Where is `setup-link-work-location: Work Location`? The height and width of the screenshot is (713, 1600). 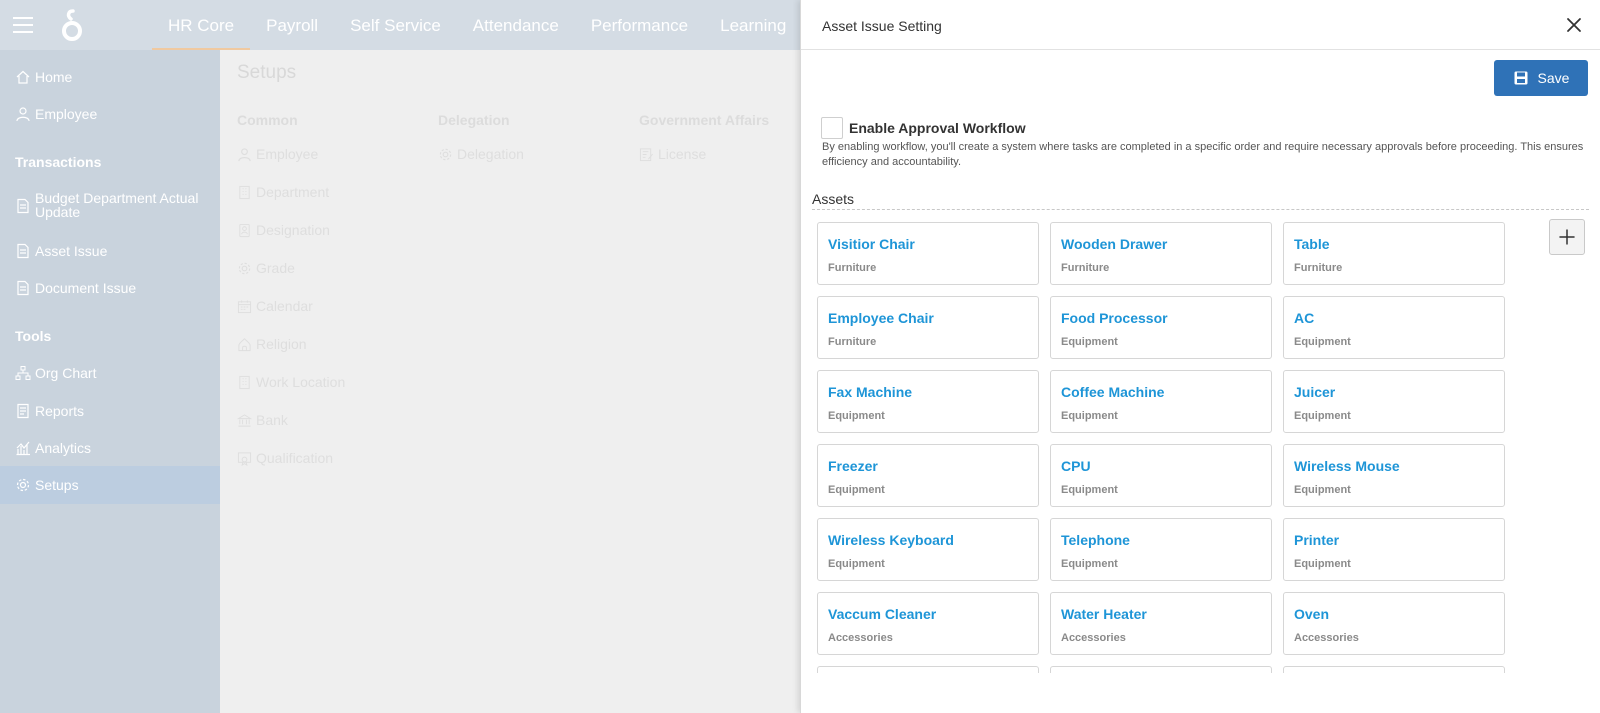
setup-link-work-location: Work Location is located at coordinates (291, 382).